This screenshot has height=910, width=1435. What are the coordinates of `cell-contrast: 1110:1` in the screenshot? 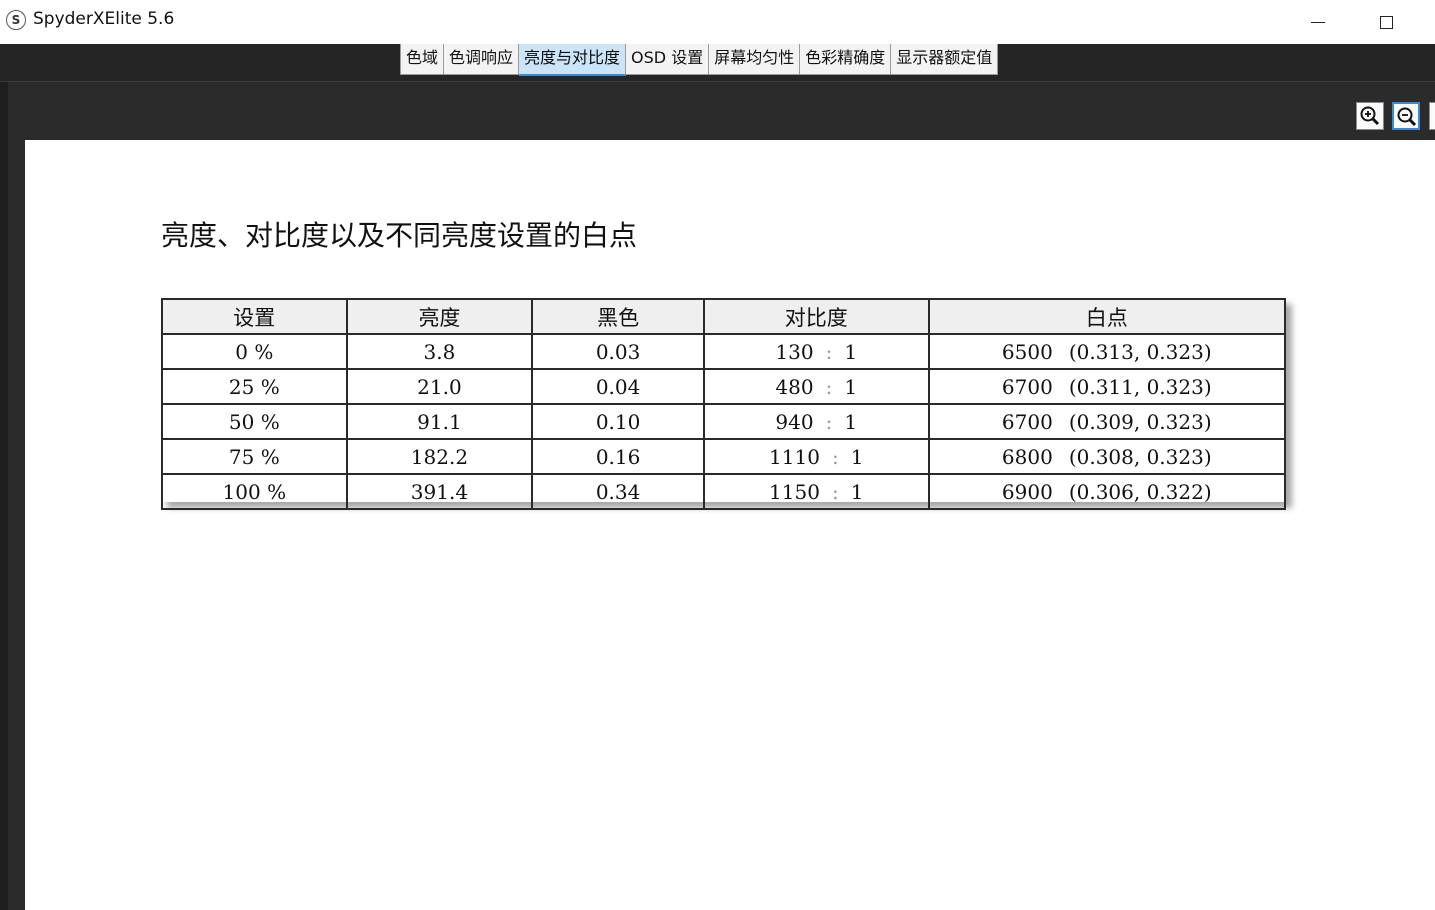 It's located at (816, 456).